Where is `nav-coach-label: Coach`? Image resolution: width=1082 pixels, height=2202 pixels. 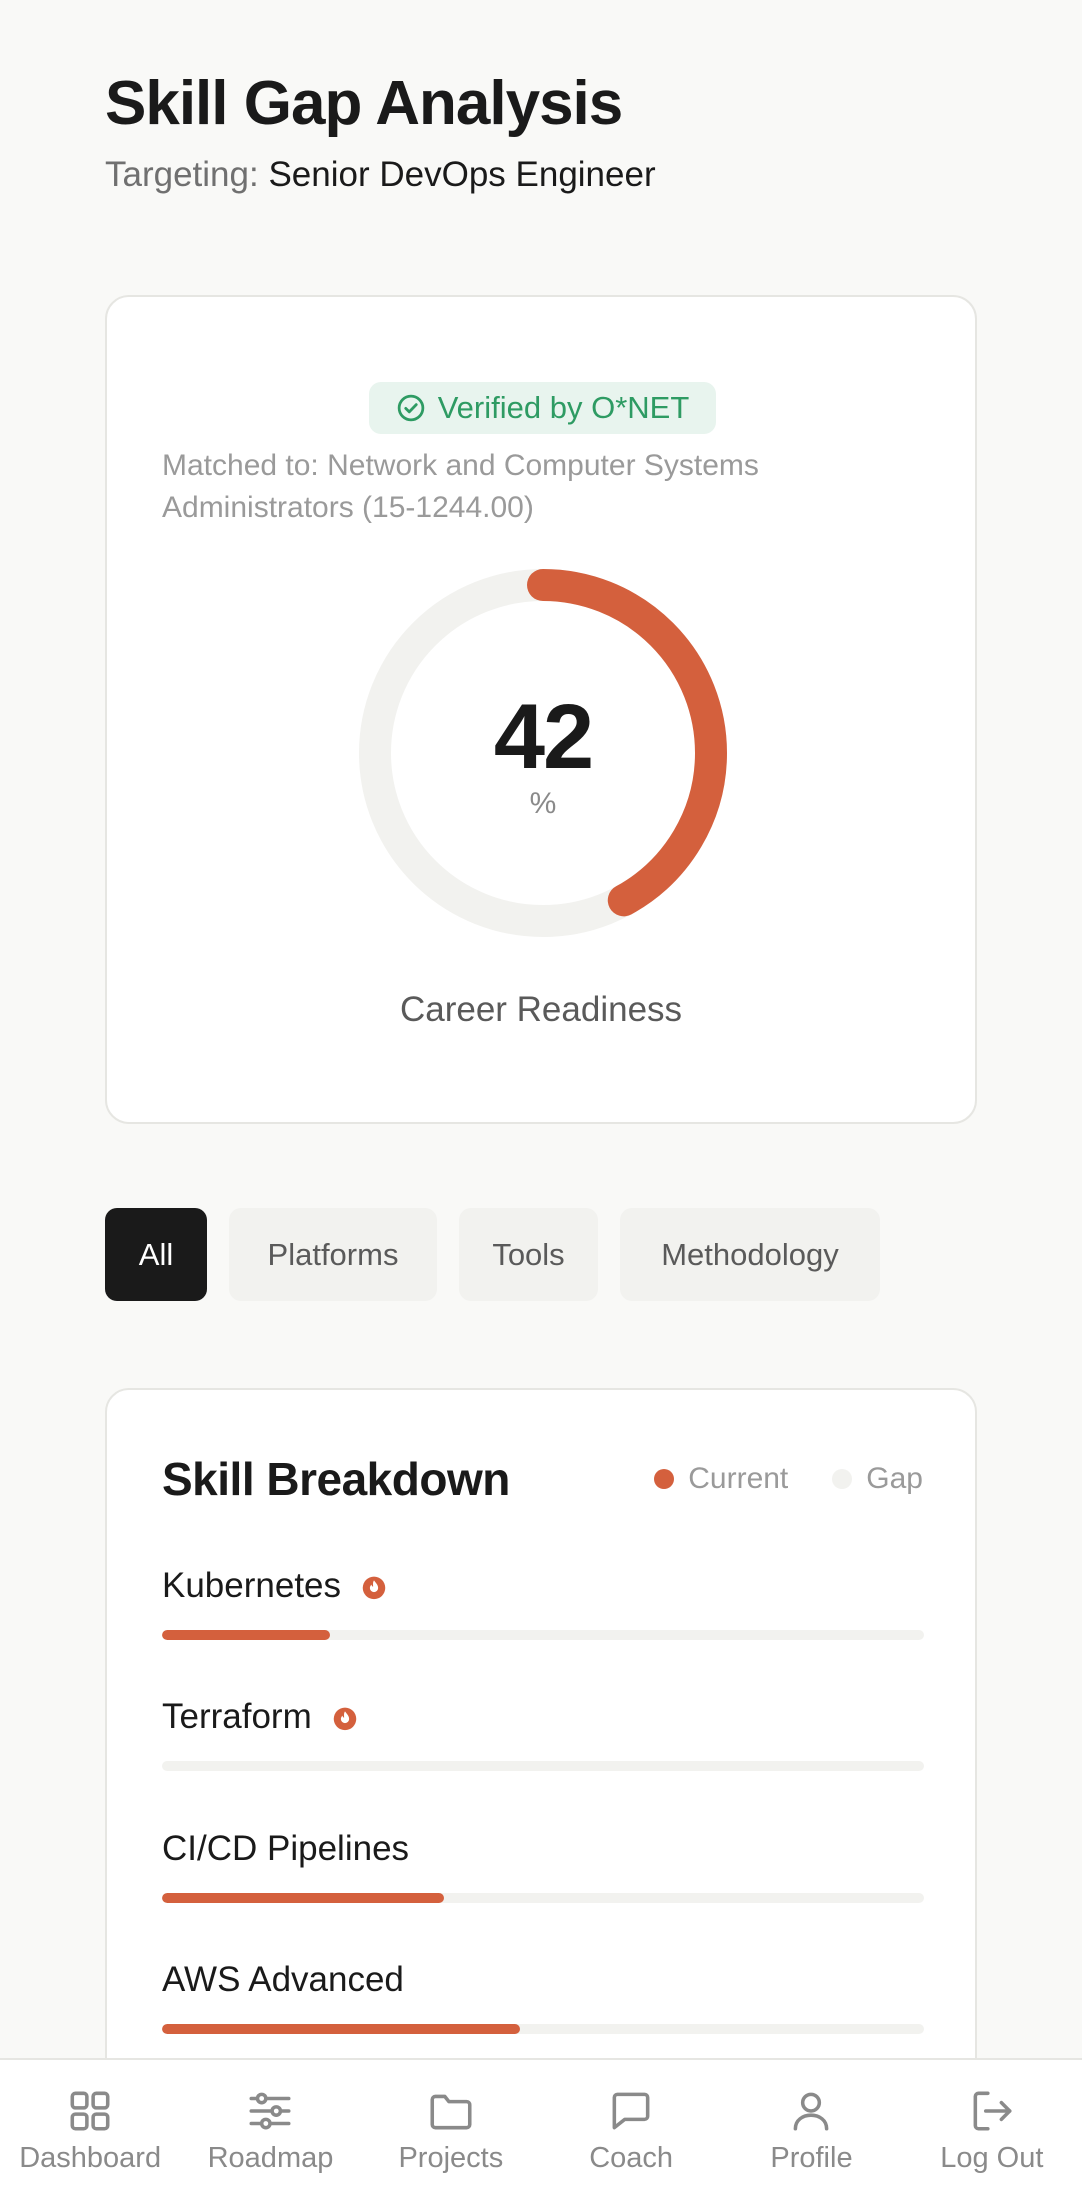 nav-coach-label: Coach is located at coordinates (631, 2158).